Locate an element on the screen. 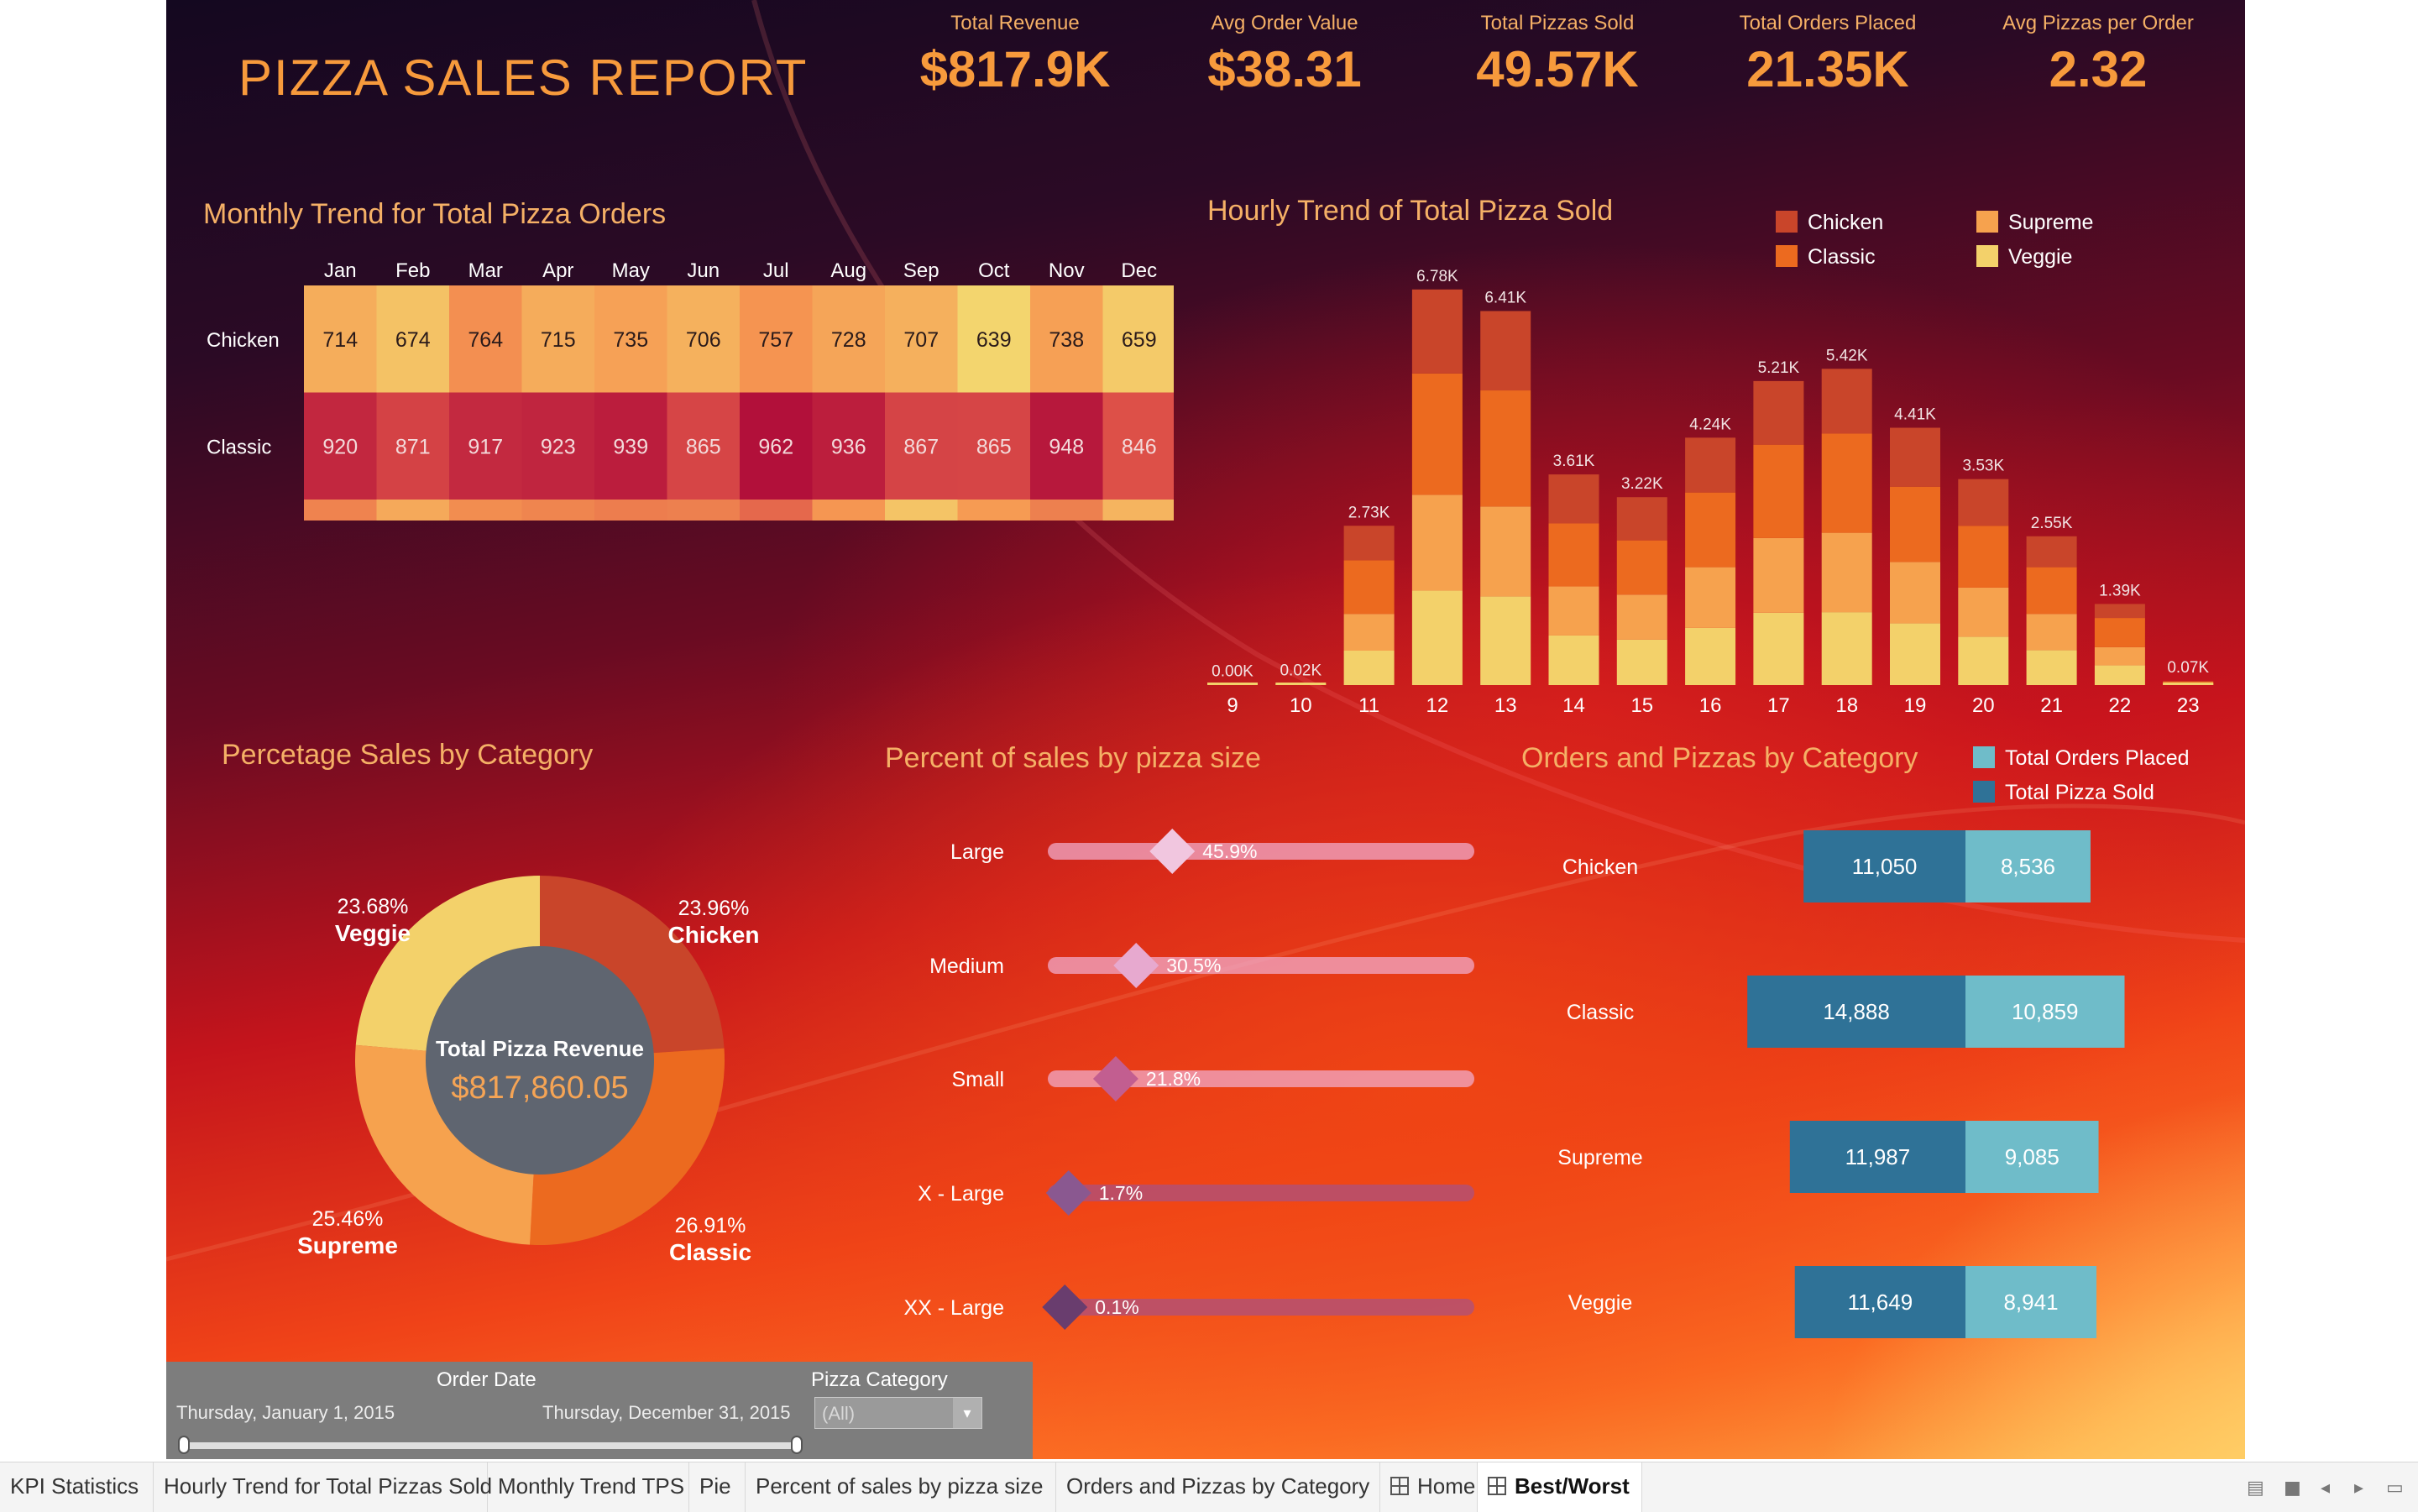 This screenshot has width=2418, height=1512. pizza-category-label: Pizza Category is located at coordinates (879, 1380).